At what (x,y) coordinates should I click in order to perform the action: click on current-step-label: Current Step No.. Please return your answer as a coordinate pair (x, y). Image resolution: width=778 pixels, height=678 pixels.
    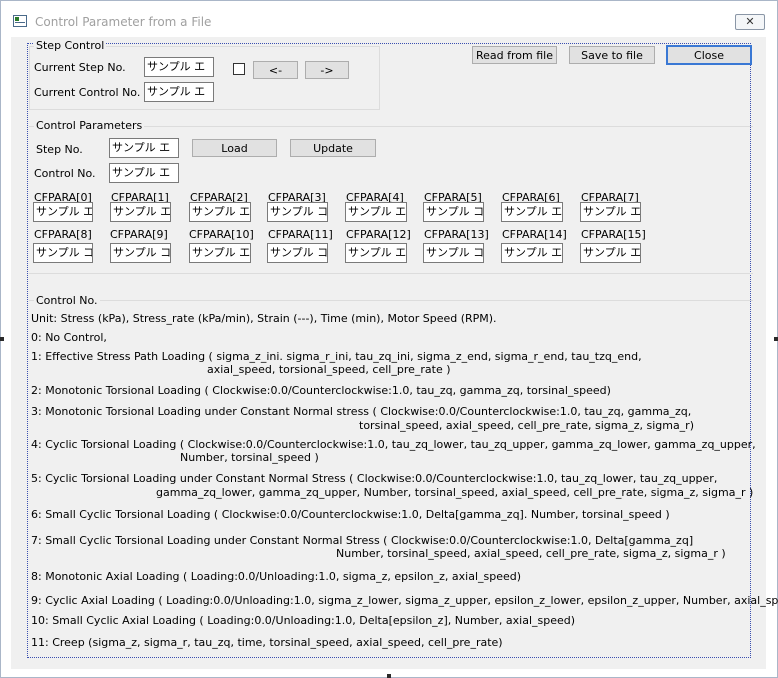
    Looking at the image, I should click on (80, 67).